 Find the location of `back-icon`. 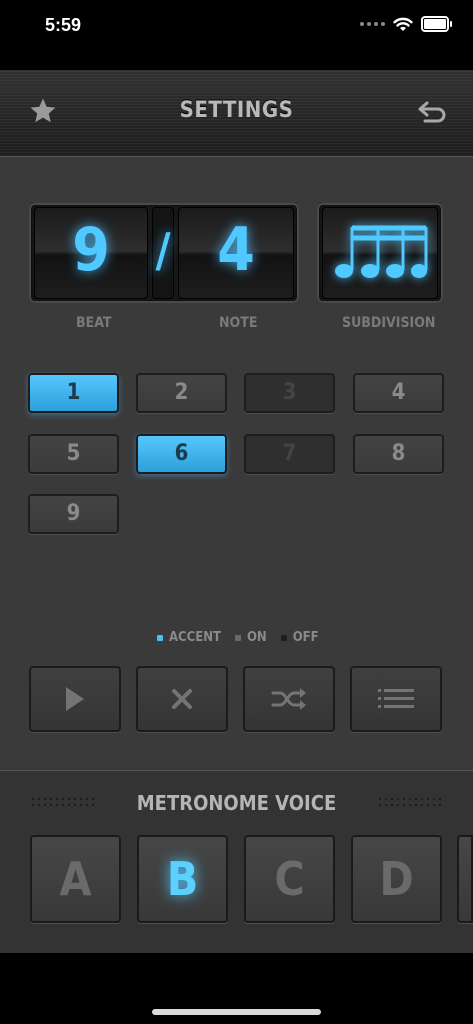

back-icon is located at coordinates (432, 112).